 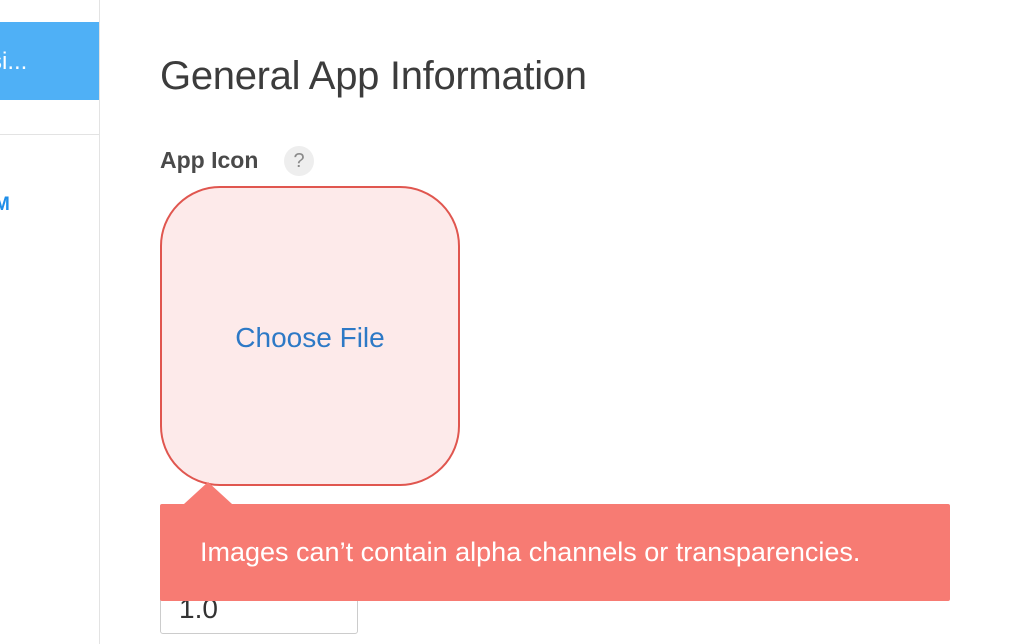 What do you see at coordinates (209, 160) in the screenshot?
I see `app-icon-label: App Icon` at bounding box center [209, 160].